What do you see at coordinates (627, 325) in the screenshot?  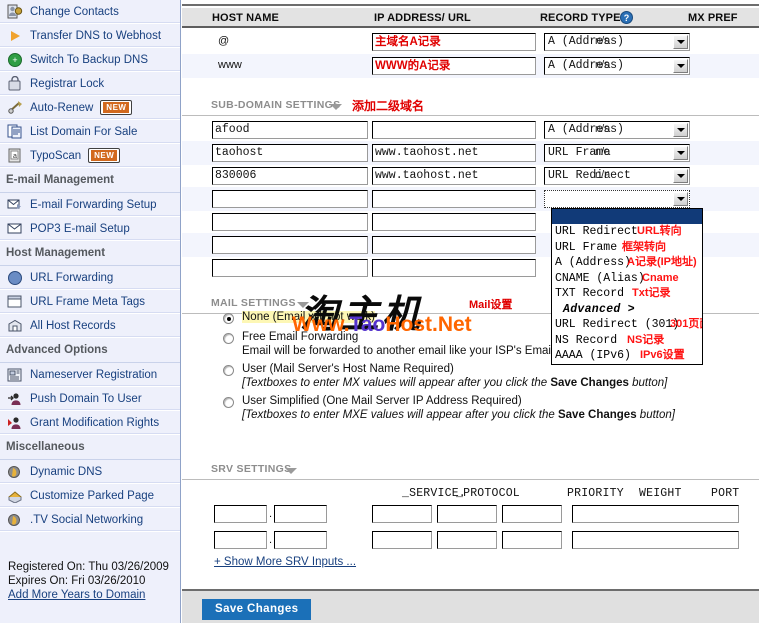 I see `dropdown-option-url-redirect-301: URL Redirect (301) 301页面` at bounding box center [627, 325].